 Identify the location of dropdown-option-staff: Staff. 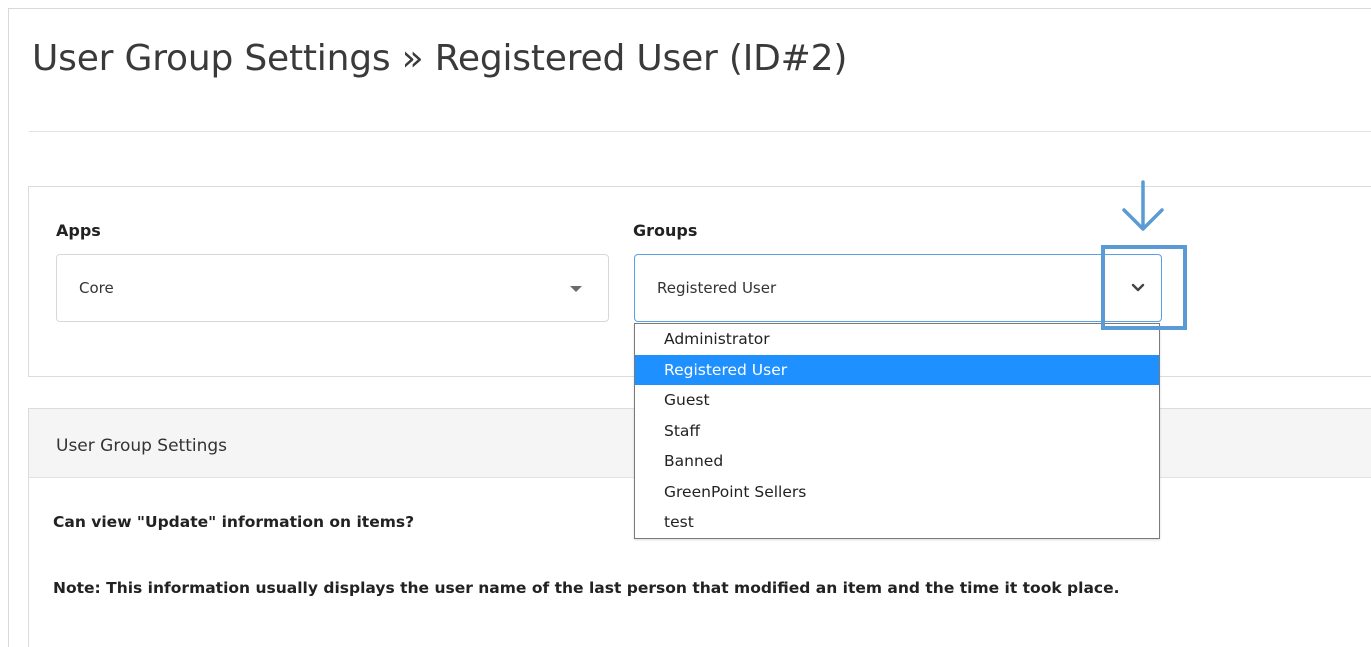
(897, 431).